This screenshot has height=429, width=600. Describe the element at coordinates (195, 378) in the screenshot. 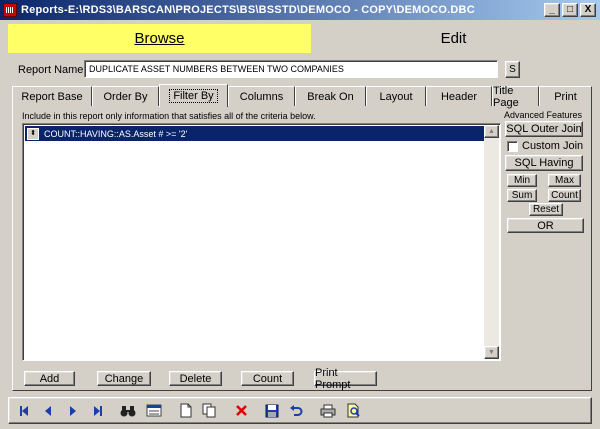

I see `delete-button: Delete` at that location.